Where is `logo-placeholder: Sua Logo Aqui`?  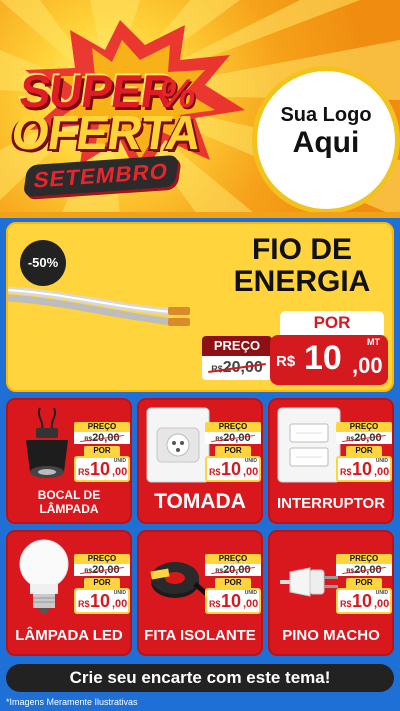
logo-placeholder: Sua Logo Aqui is located at coordinates (326, 140).